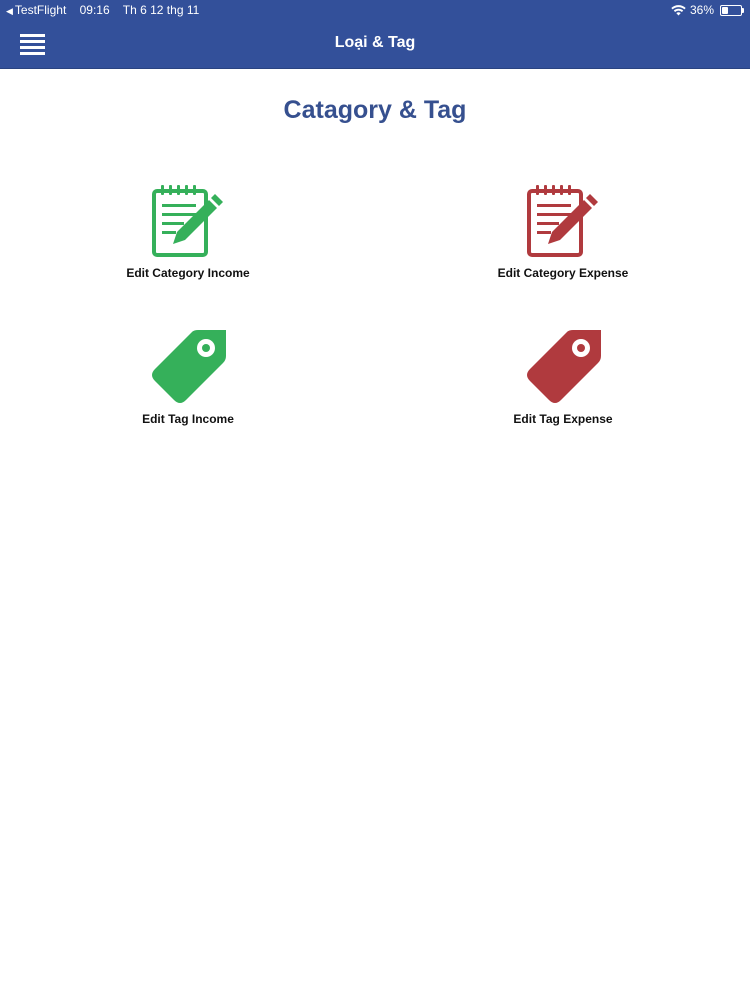 The height and width of the screenshot is (1000, 750). Describe the element at coordinates (375, 110) in the screenshot. I see `page-title: Catagory & Tag` at that location.